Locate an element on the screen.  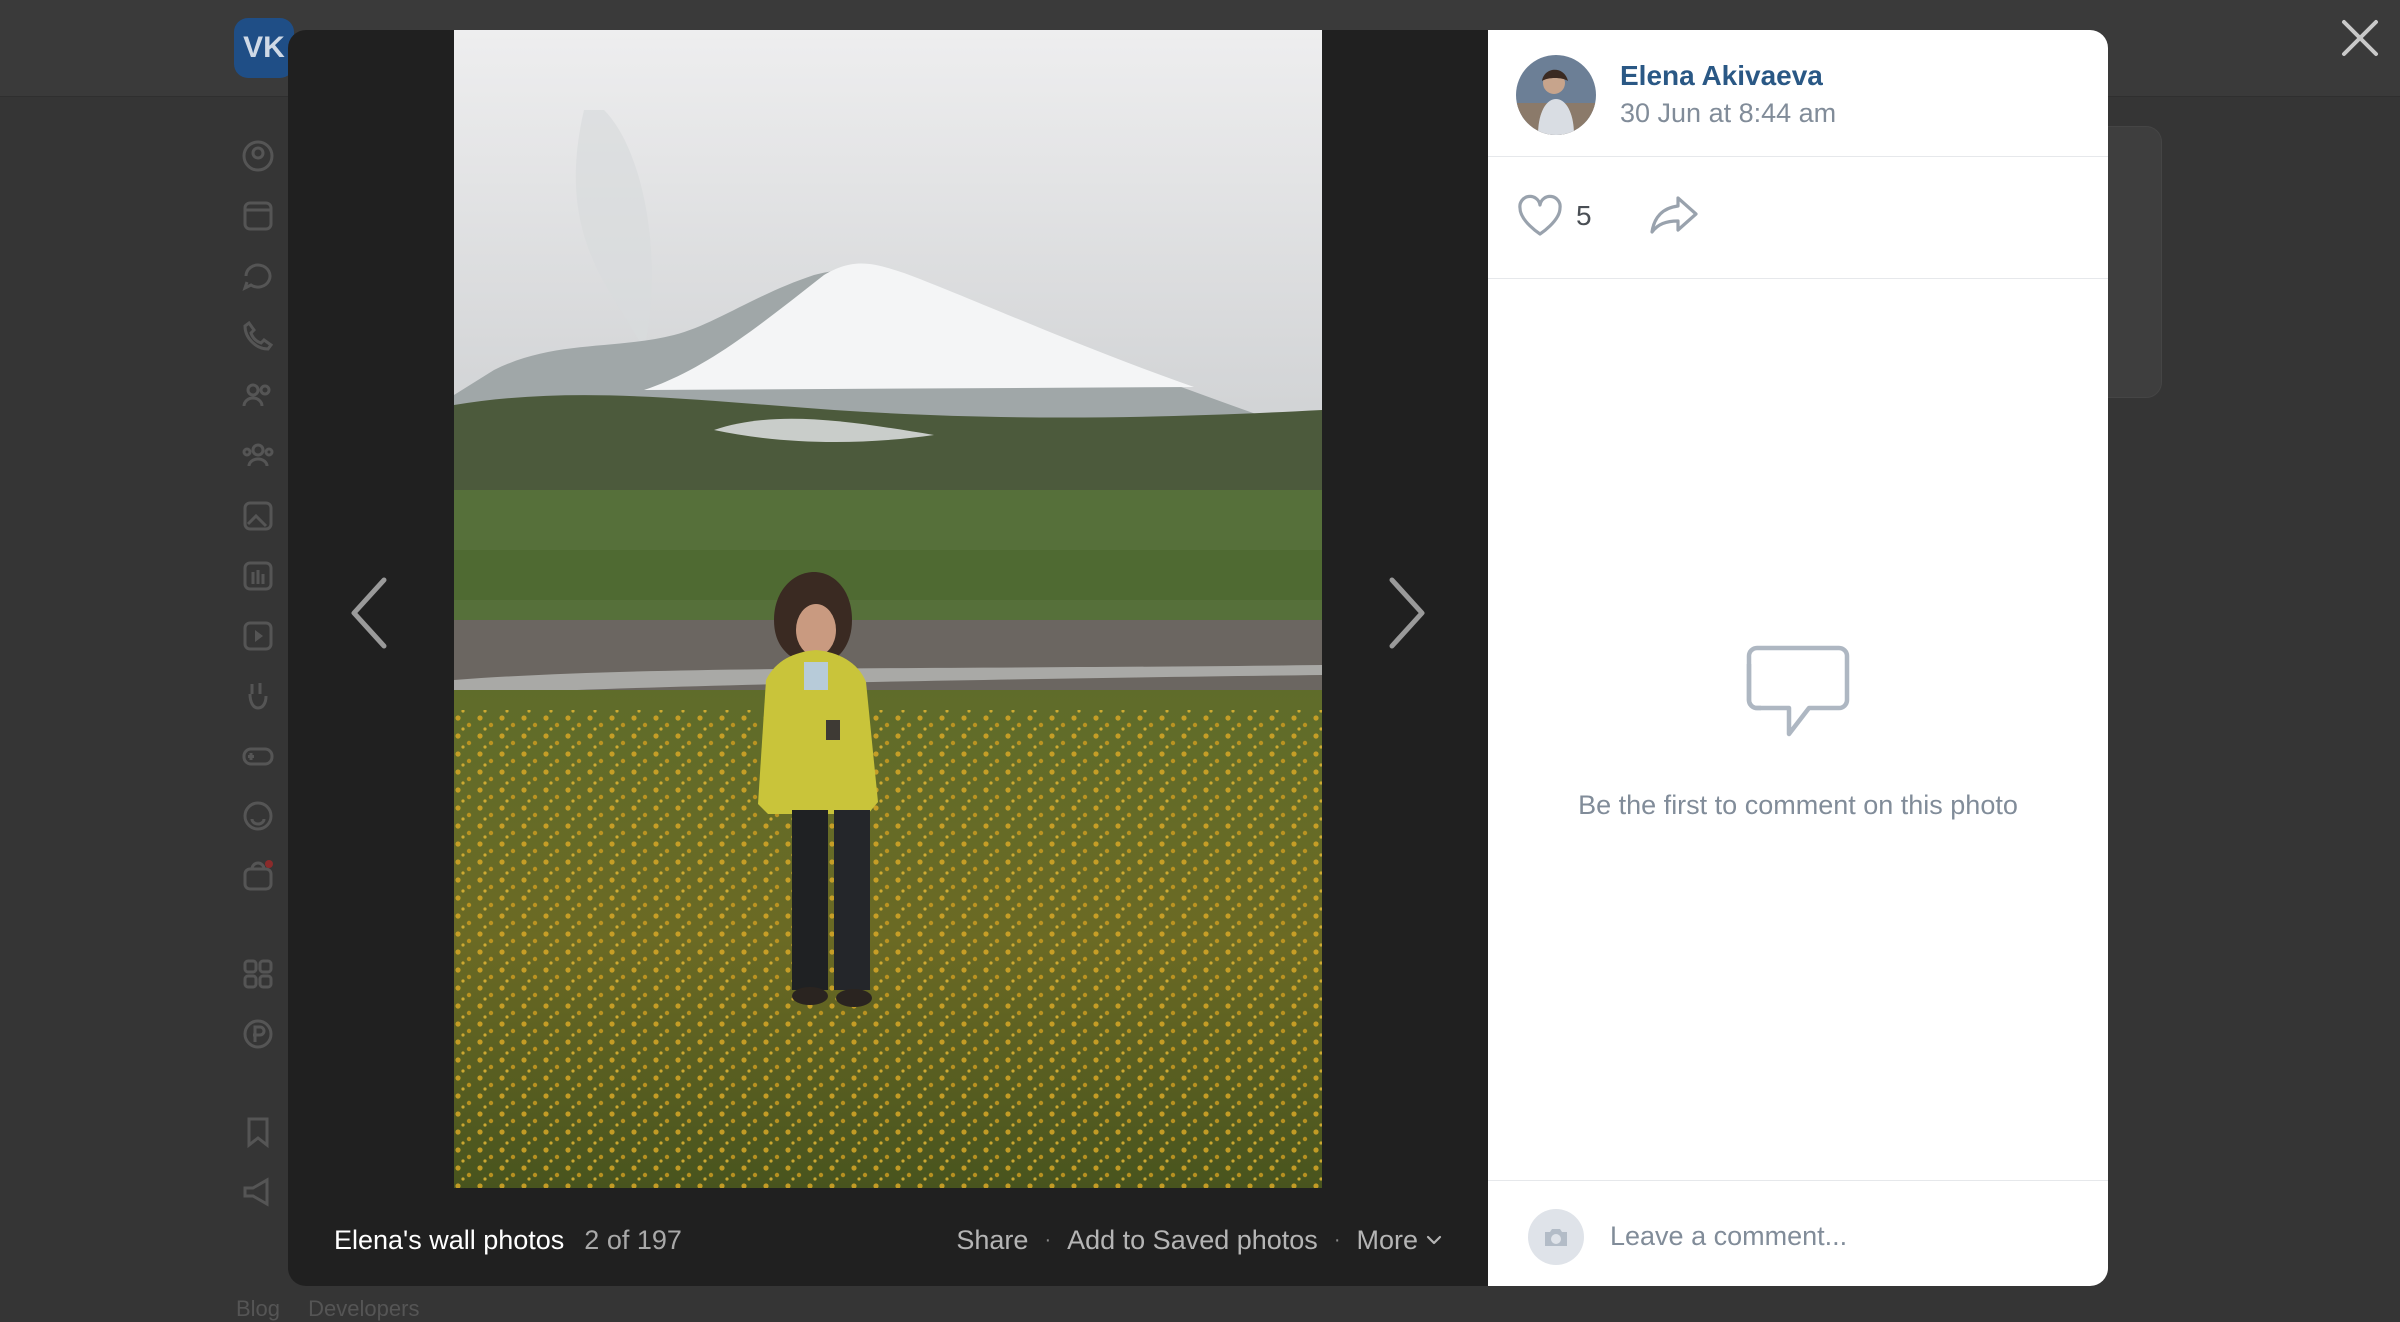
photos-icon is located at coordinates (258, 516).